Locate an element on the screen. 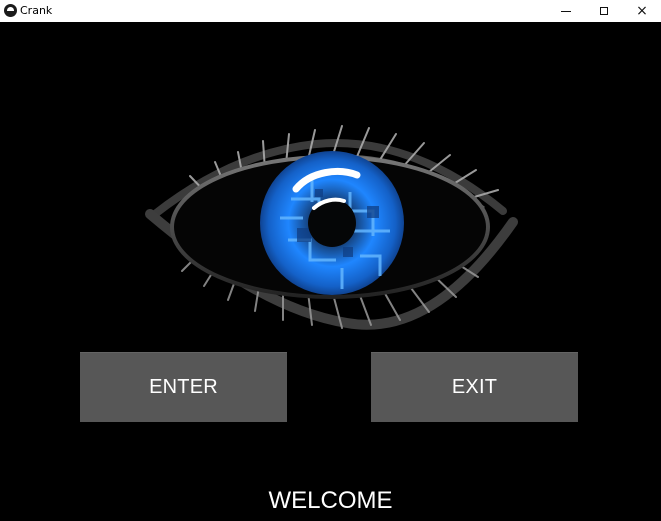 The image size is (661, 521). close-icon: × is located at coordinates (642, 11).